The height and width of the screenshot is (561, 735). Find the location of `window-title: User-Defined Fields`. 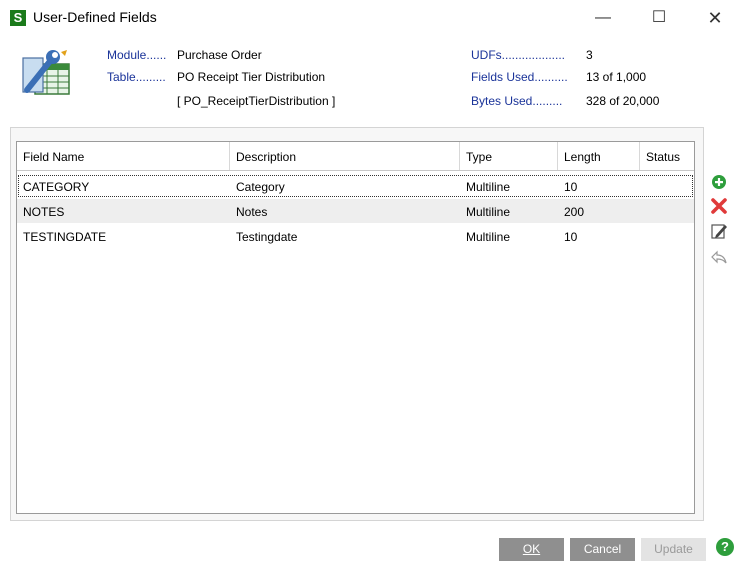

window-title: User-Defined Fields is located at coordinates (95, 17).